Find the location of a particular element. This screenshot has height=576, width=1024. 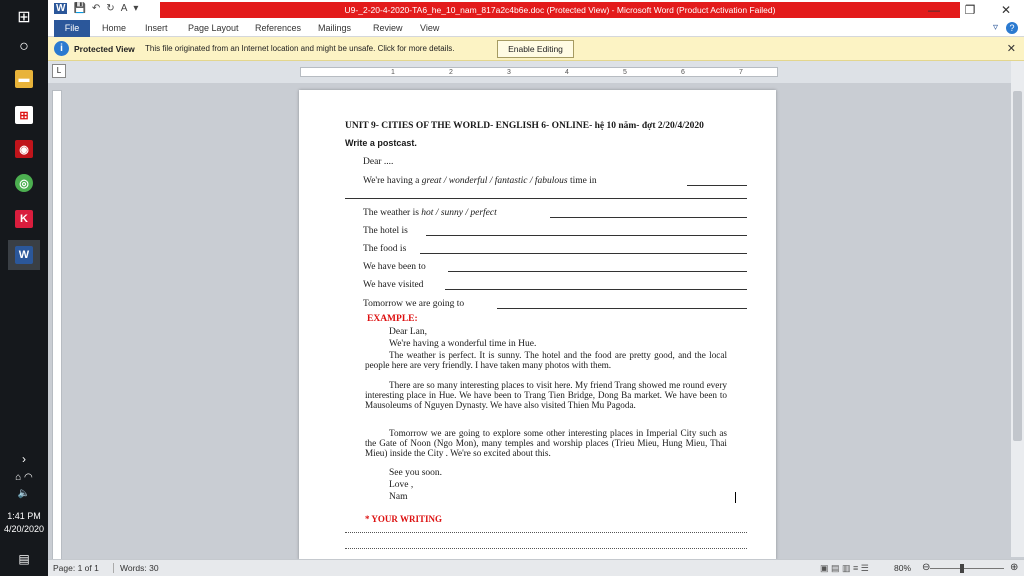

weather-options: hot / sunny / perfect is located at coordinates (459, 213).